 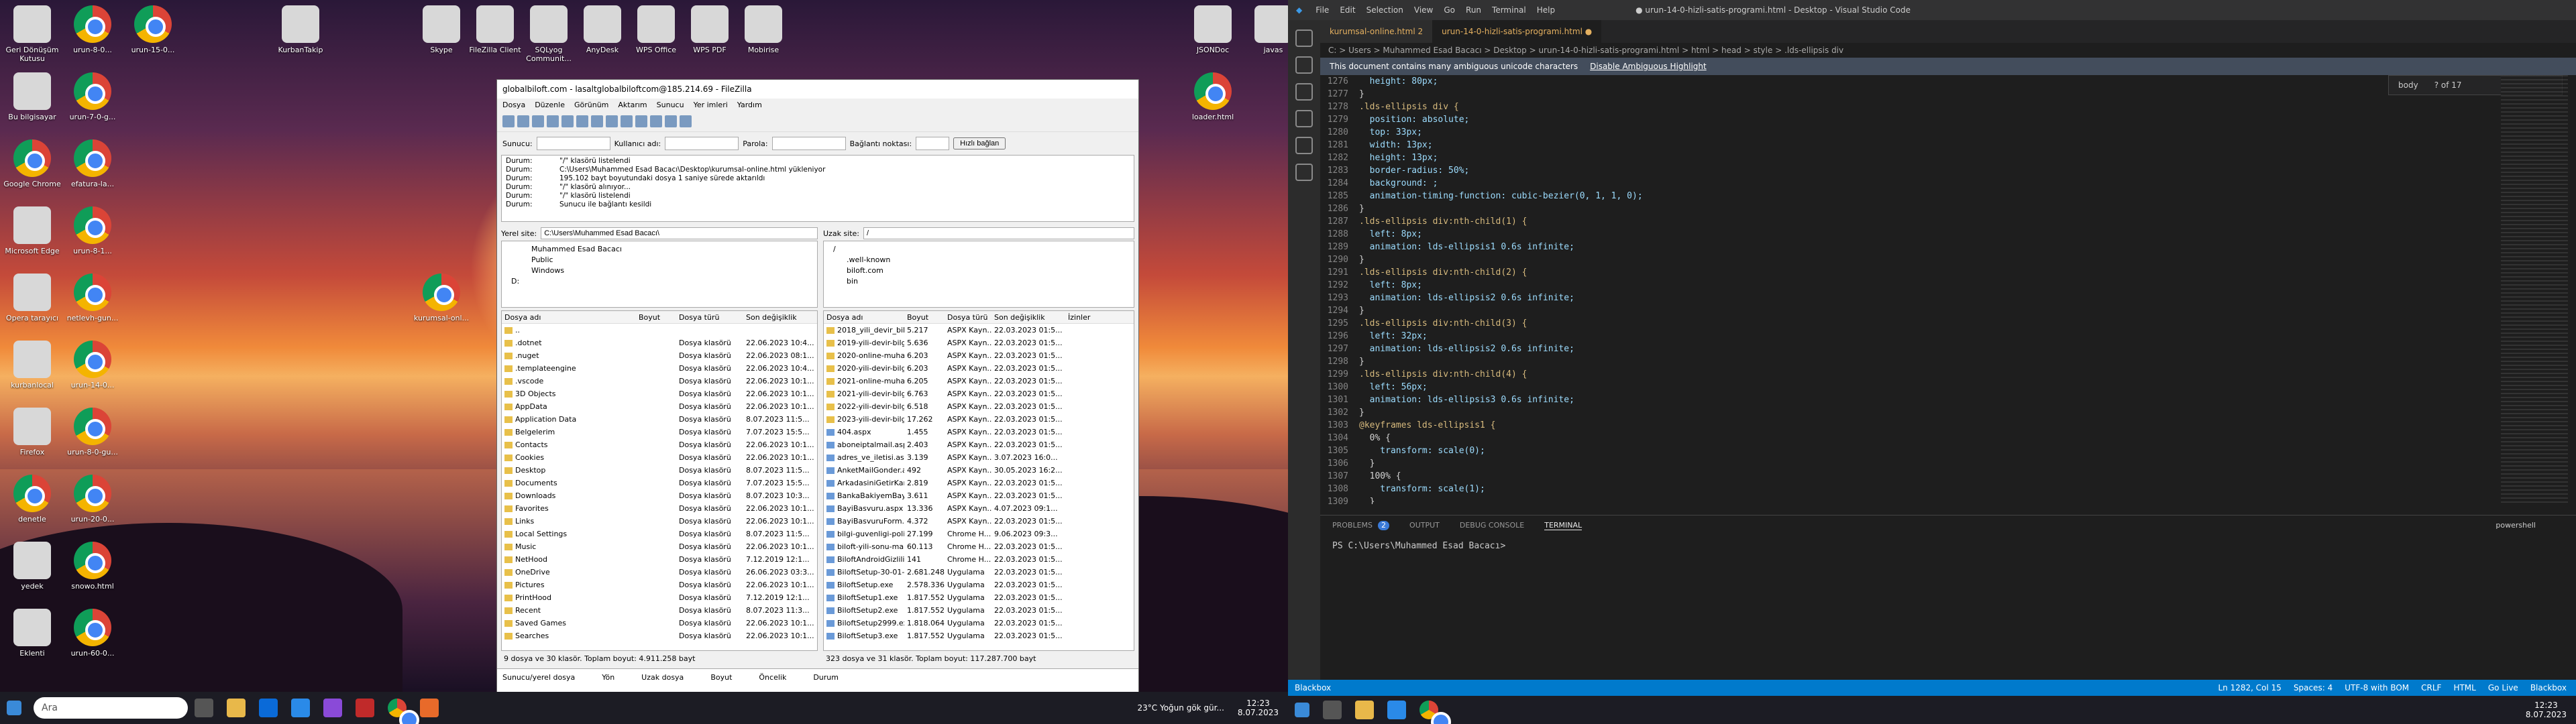 I want to click on status-item: CRLF, so click(x=2431, y=687).